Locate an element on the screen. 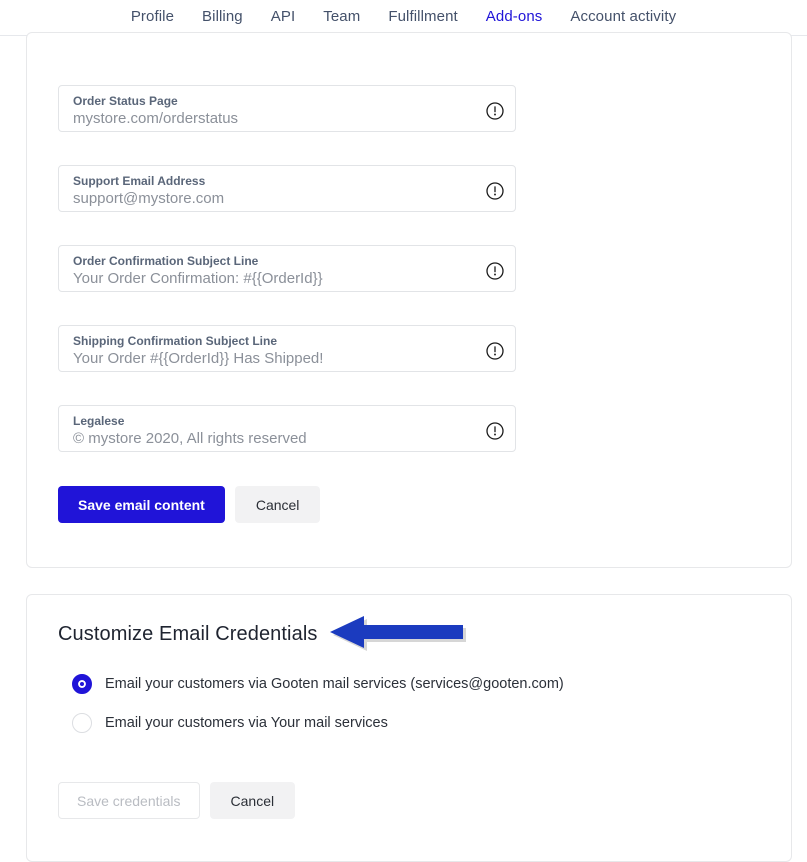 The image size is (807, 862). cancel-credentials-button: Cancel is located at coordinates (252, 800).